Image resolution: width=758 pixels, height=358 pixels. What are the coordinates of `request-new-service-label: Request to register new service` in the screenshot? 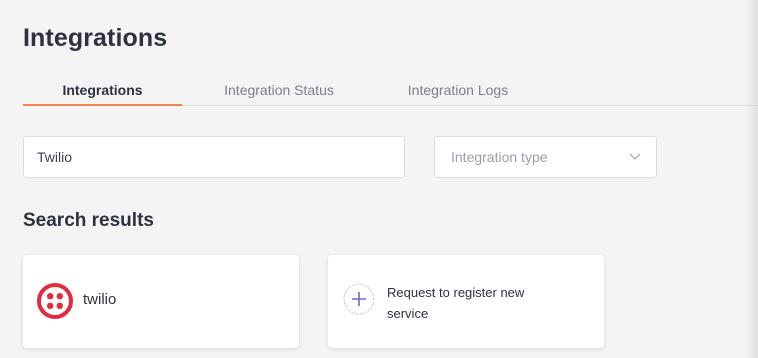 It's located at (456, 303).